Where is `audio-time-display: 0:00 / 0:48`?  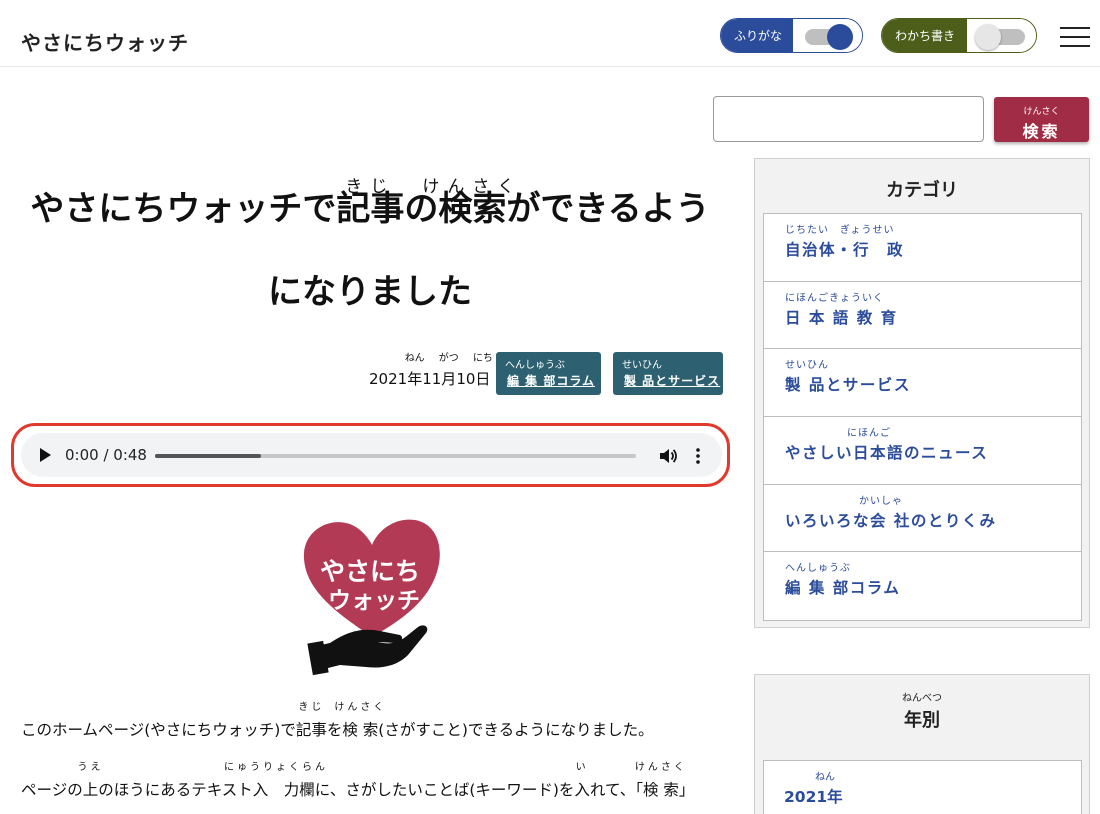
audio-time-display: 0:00 / 0:48 is located at coordinates (106, 455).